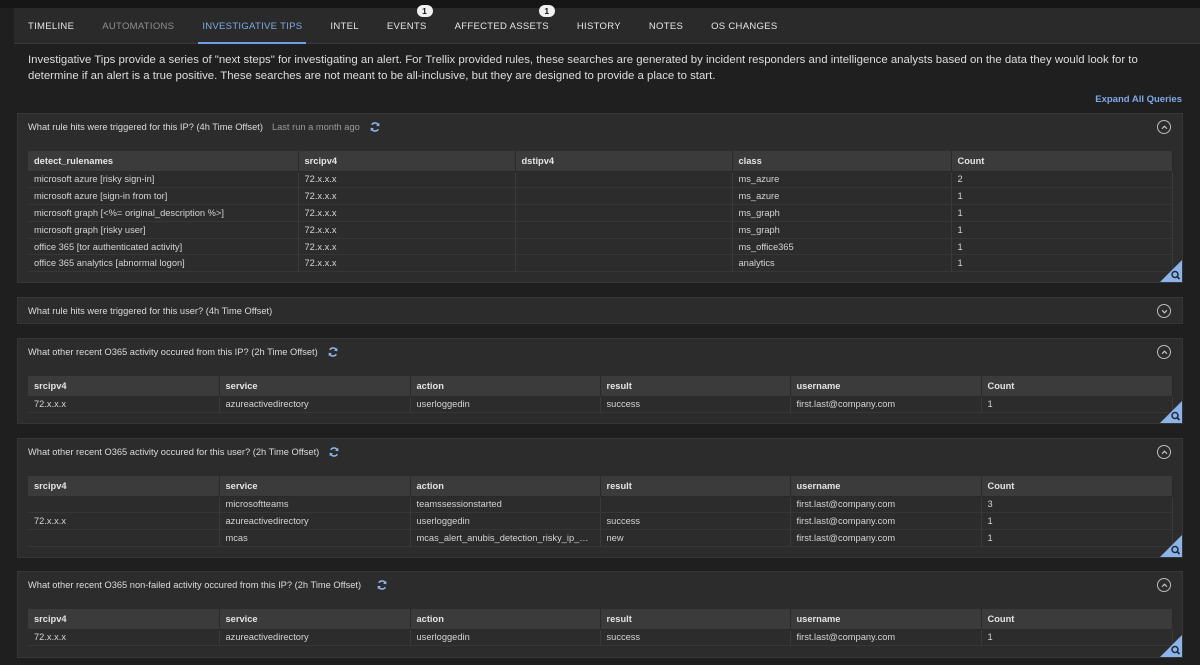  Describe the element at coordinates (666, 26) in the screenshot. I see `tab-notes: NOTES` at that location.